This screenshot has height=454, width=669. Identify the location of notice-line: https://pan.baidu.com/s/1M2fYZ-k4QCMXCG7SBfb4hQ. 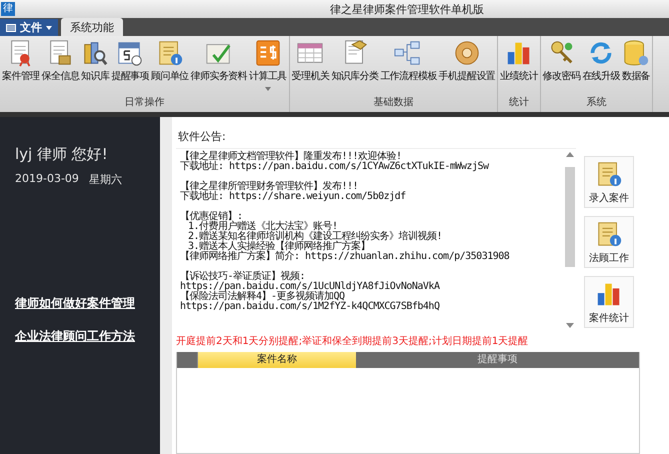
(310, 307).